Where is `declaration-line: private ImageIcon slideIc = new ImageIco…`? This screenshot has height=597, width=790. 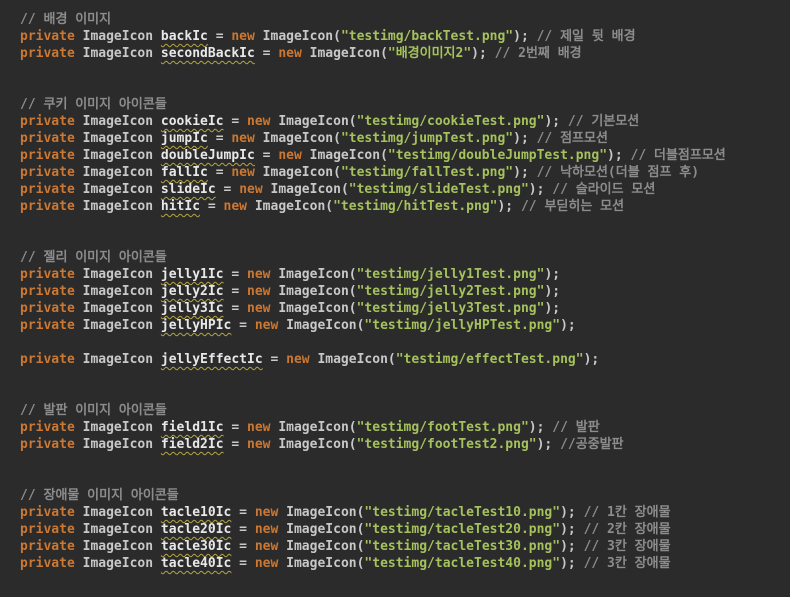 declaration-line: private ImageIcon slideIc = new ImageIco… is located at coordinates (405, 189).